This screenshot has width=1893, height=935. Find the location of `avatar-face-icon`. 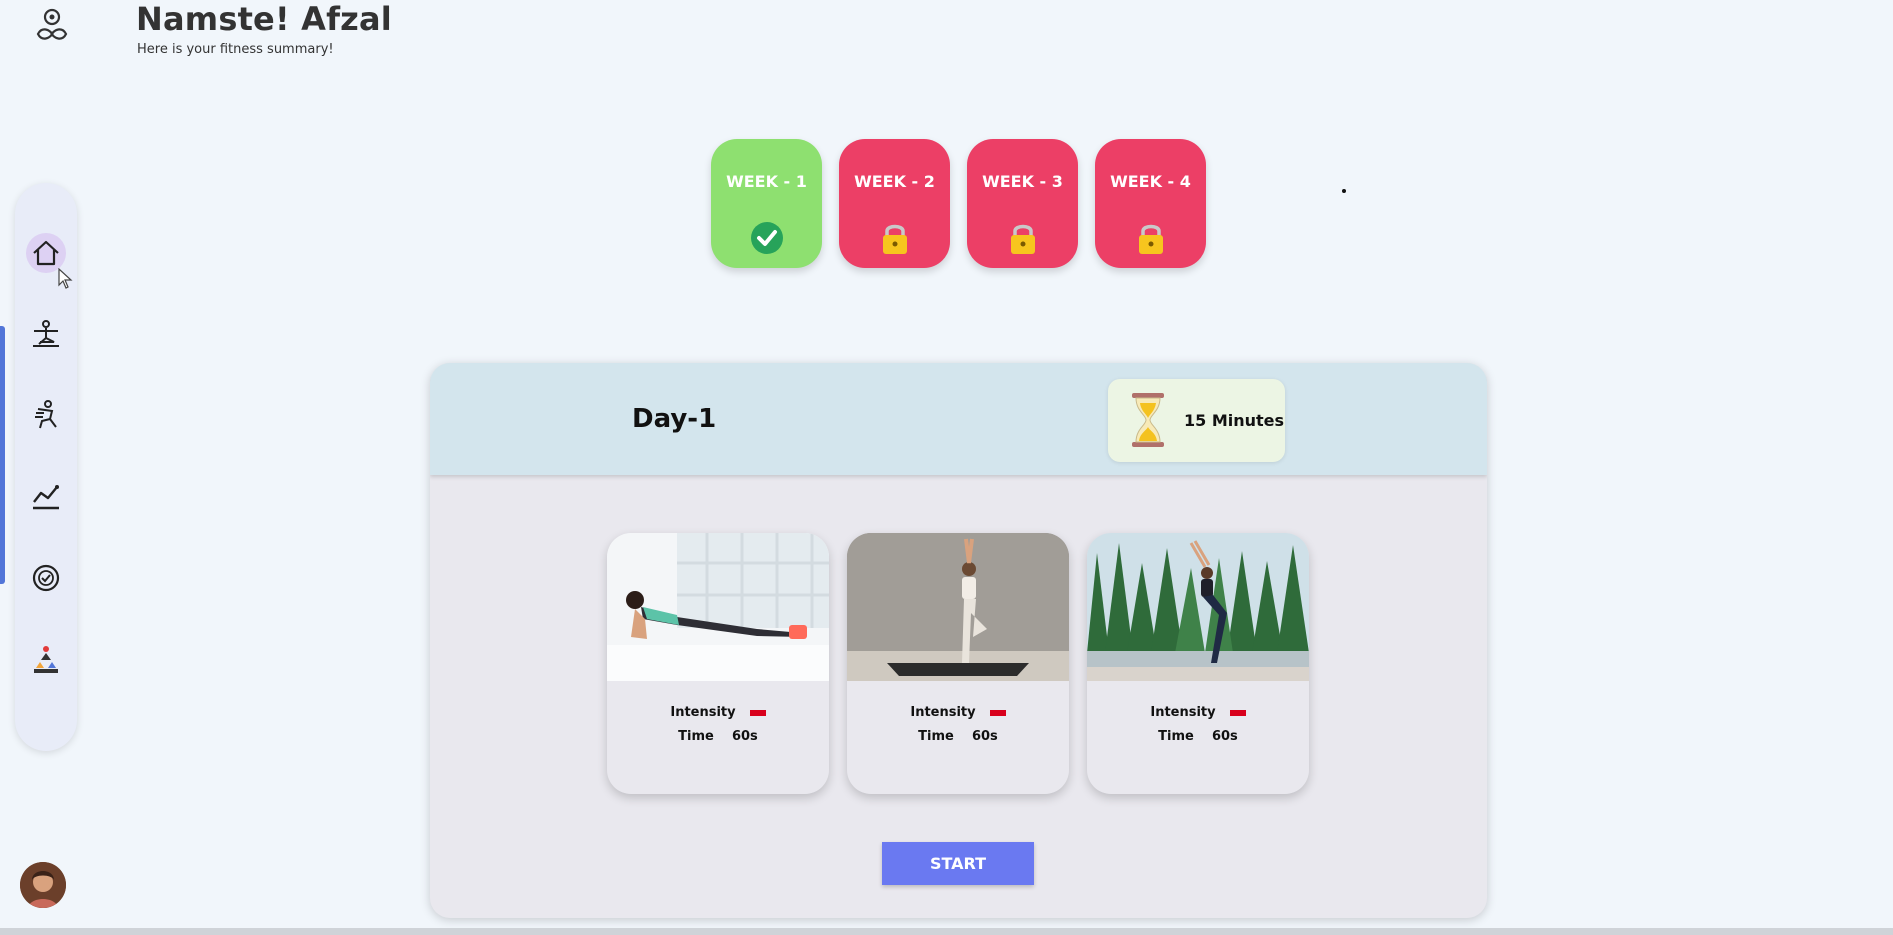

avatar-face-icon is located at coordinates (43, 885).